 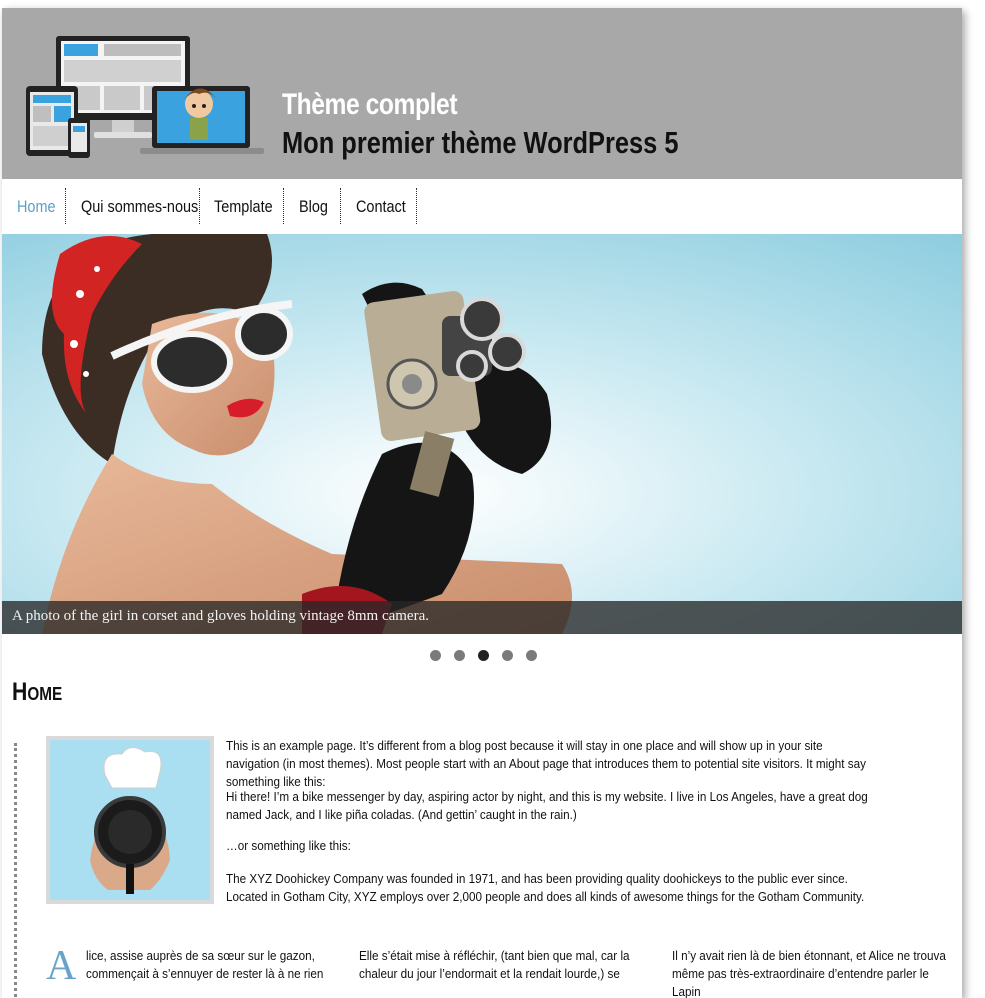 What do you see at coordinates (139, 207) in the screenshot?
I see `nav-item-qui-sommes-nous: Qui sommes-nous` at bounding box center [139, 207].